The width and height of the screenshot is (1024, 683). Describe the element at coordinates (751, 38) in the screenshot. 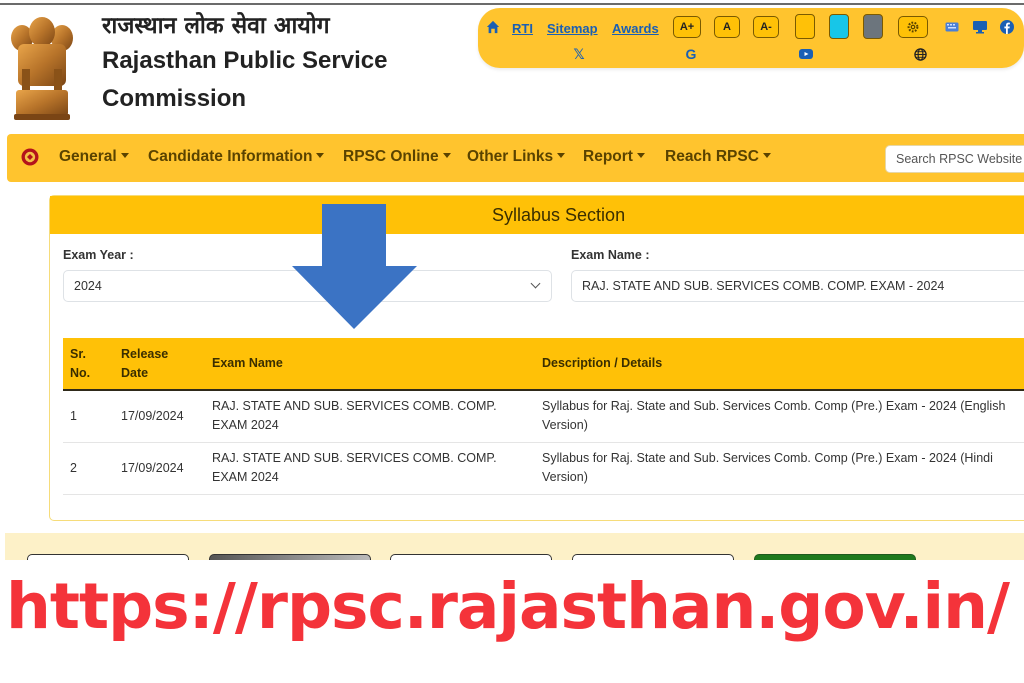

I see `utility-bar: RTI Sitemap Awards A+ A A- 𝕏 G` at that location.